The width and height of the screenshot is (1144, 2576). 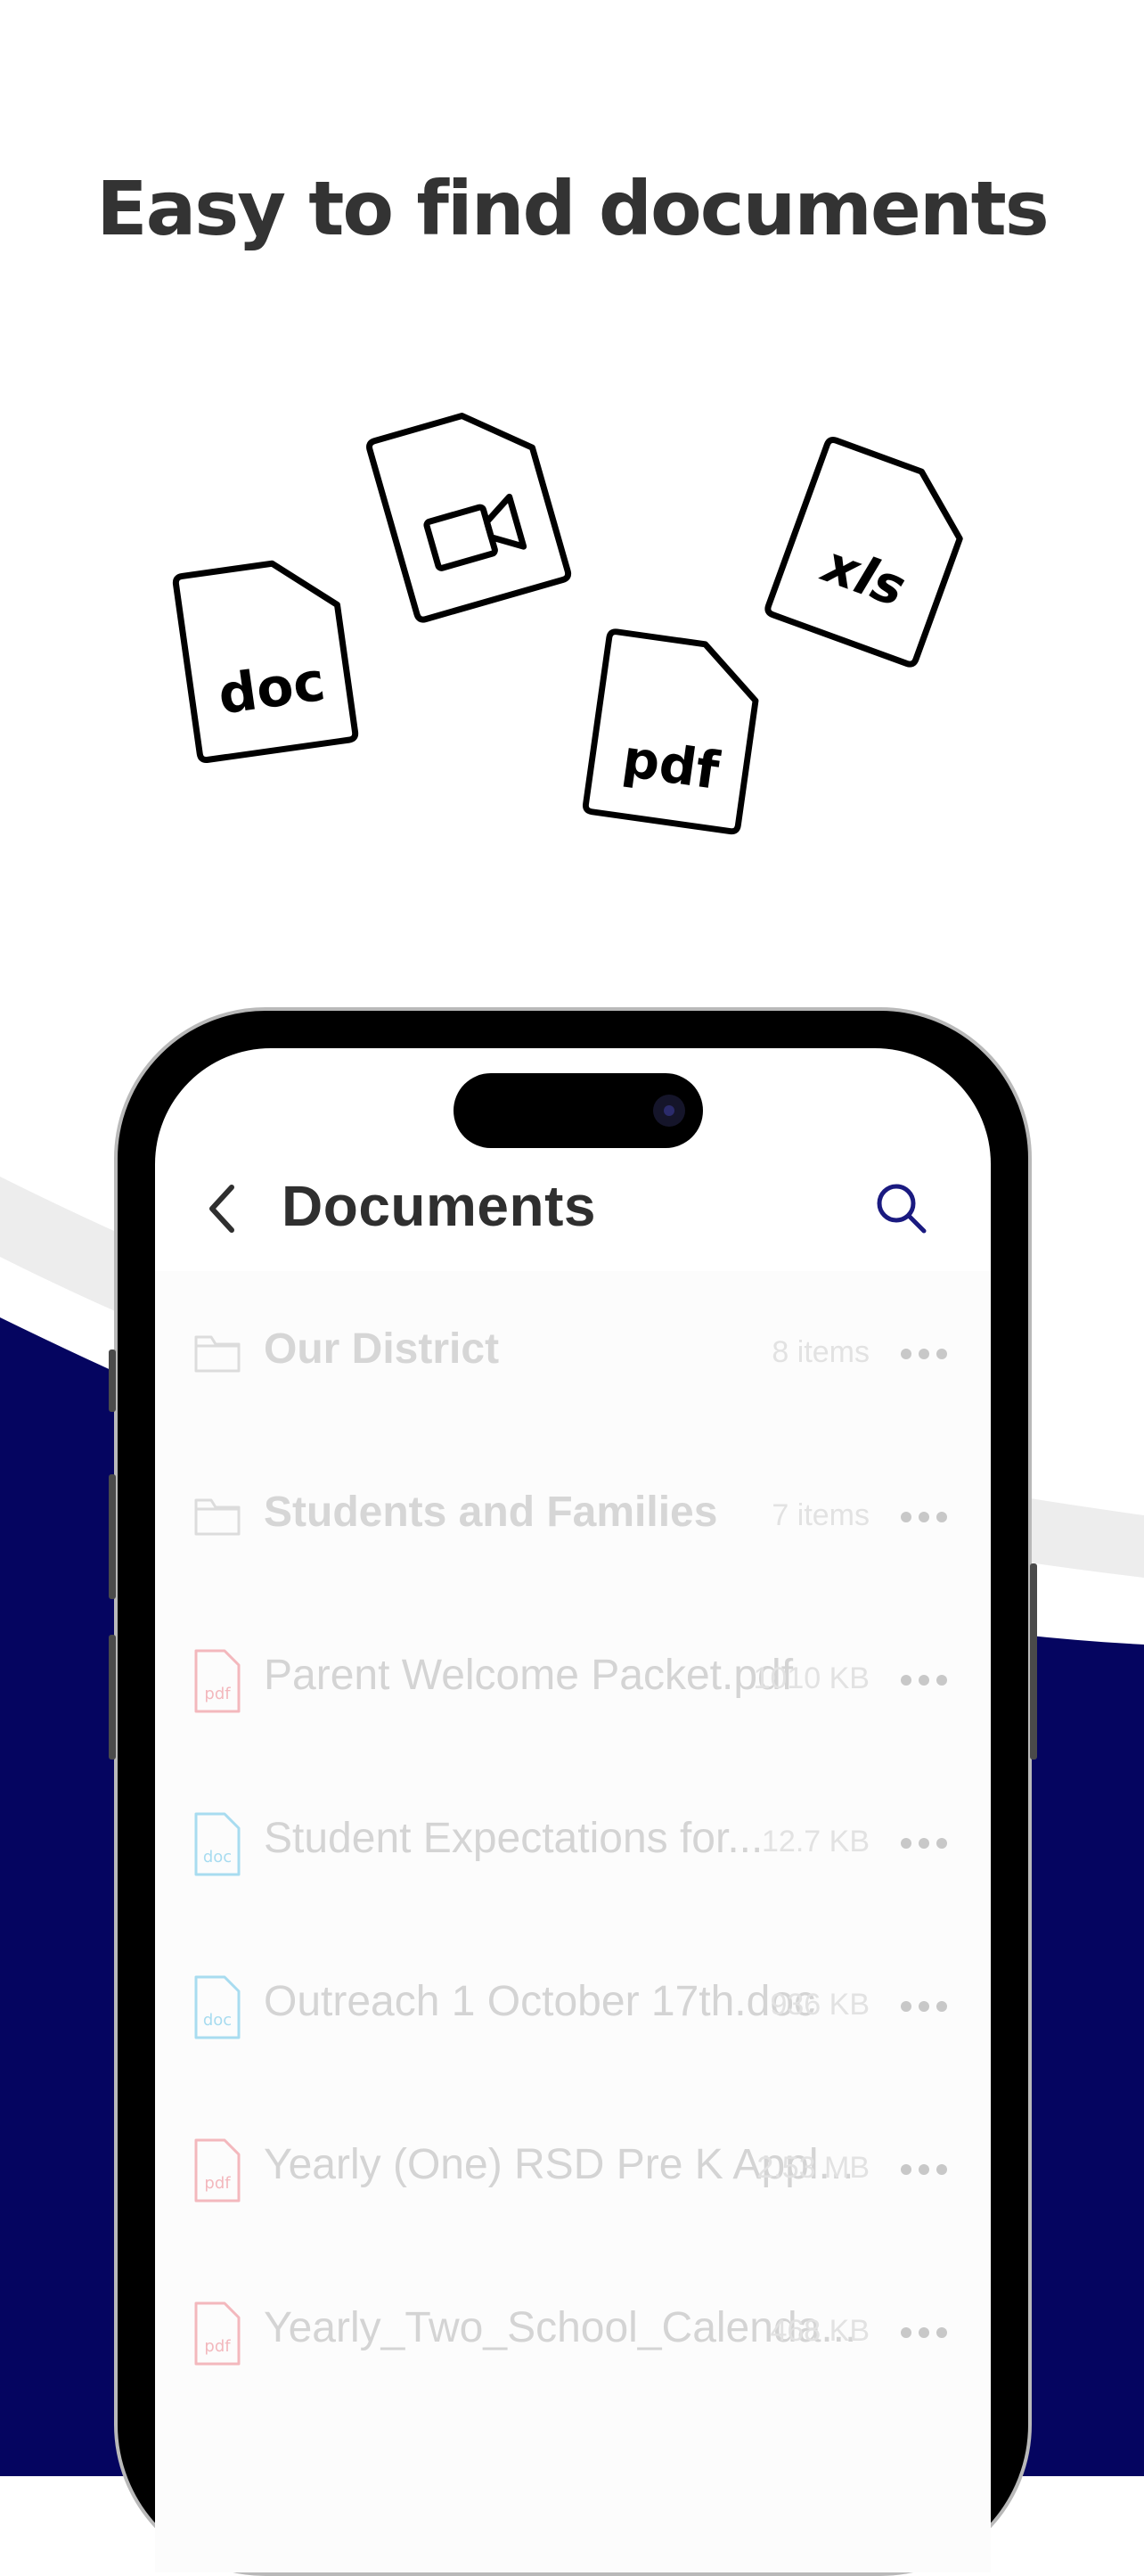 What do you see at coordinates (439, 1206) in the screenshot?
I see `page-title: Documents` at bounding box center [439, 1206].